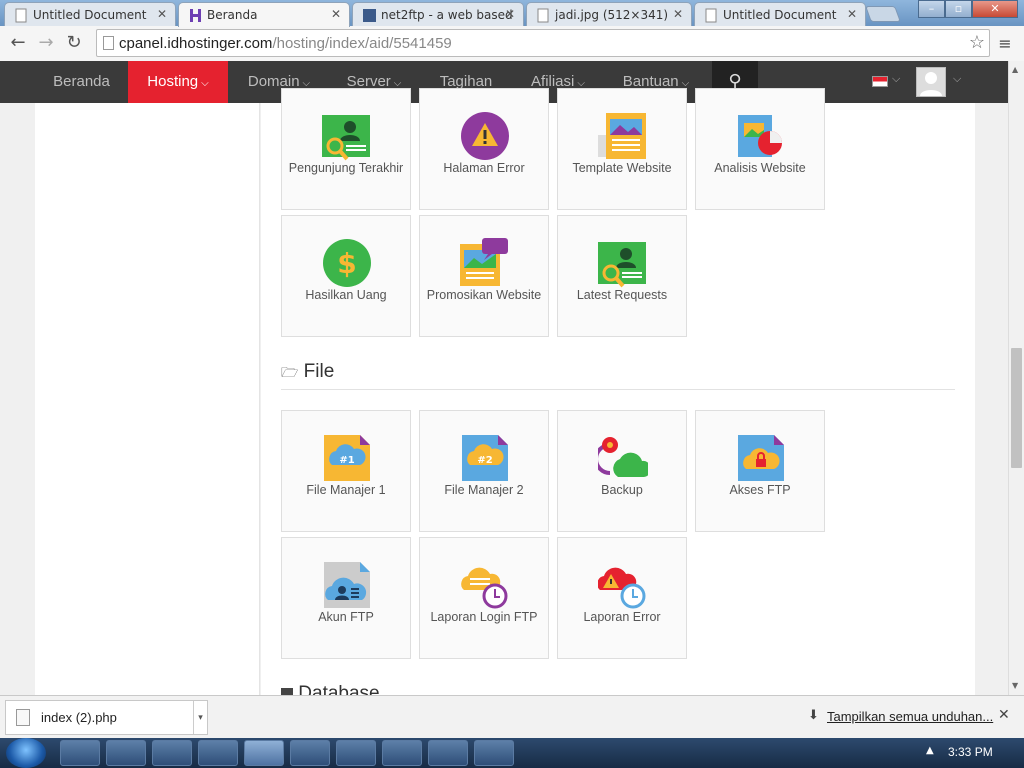 This screenshot has width=1024, height=768. What do you see at coordinates (264, 753) in the screenshot?
I see `chrome-taskbar-icon` at bounding box center [264, 753].